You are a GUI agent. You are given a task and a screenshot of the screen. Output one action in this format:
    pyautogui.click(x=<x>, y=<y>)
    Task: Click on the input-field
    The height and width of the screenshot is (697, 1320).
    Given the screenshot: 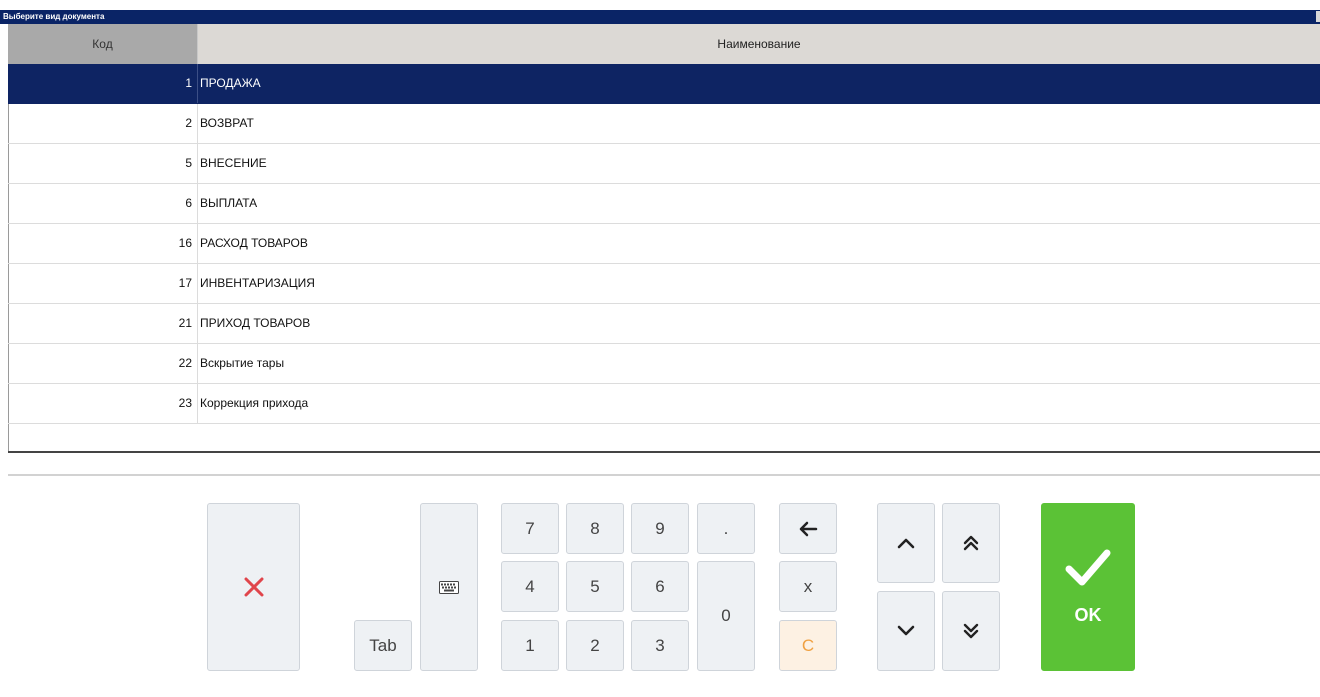 What is the action you would take?
    pyautogui.click(x=664, y=464)
    